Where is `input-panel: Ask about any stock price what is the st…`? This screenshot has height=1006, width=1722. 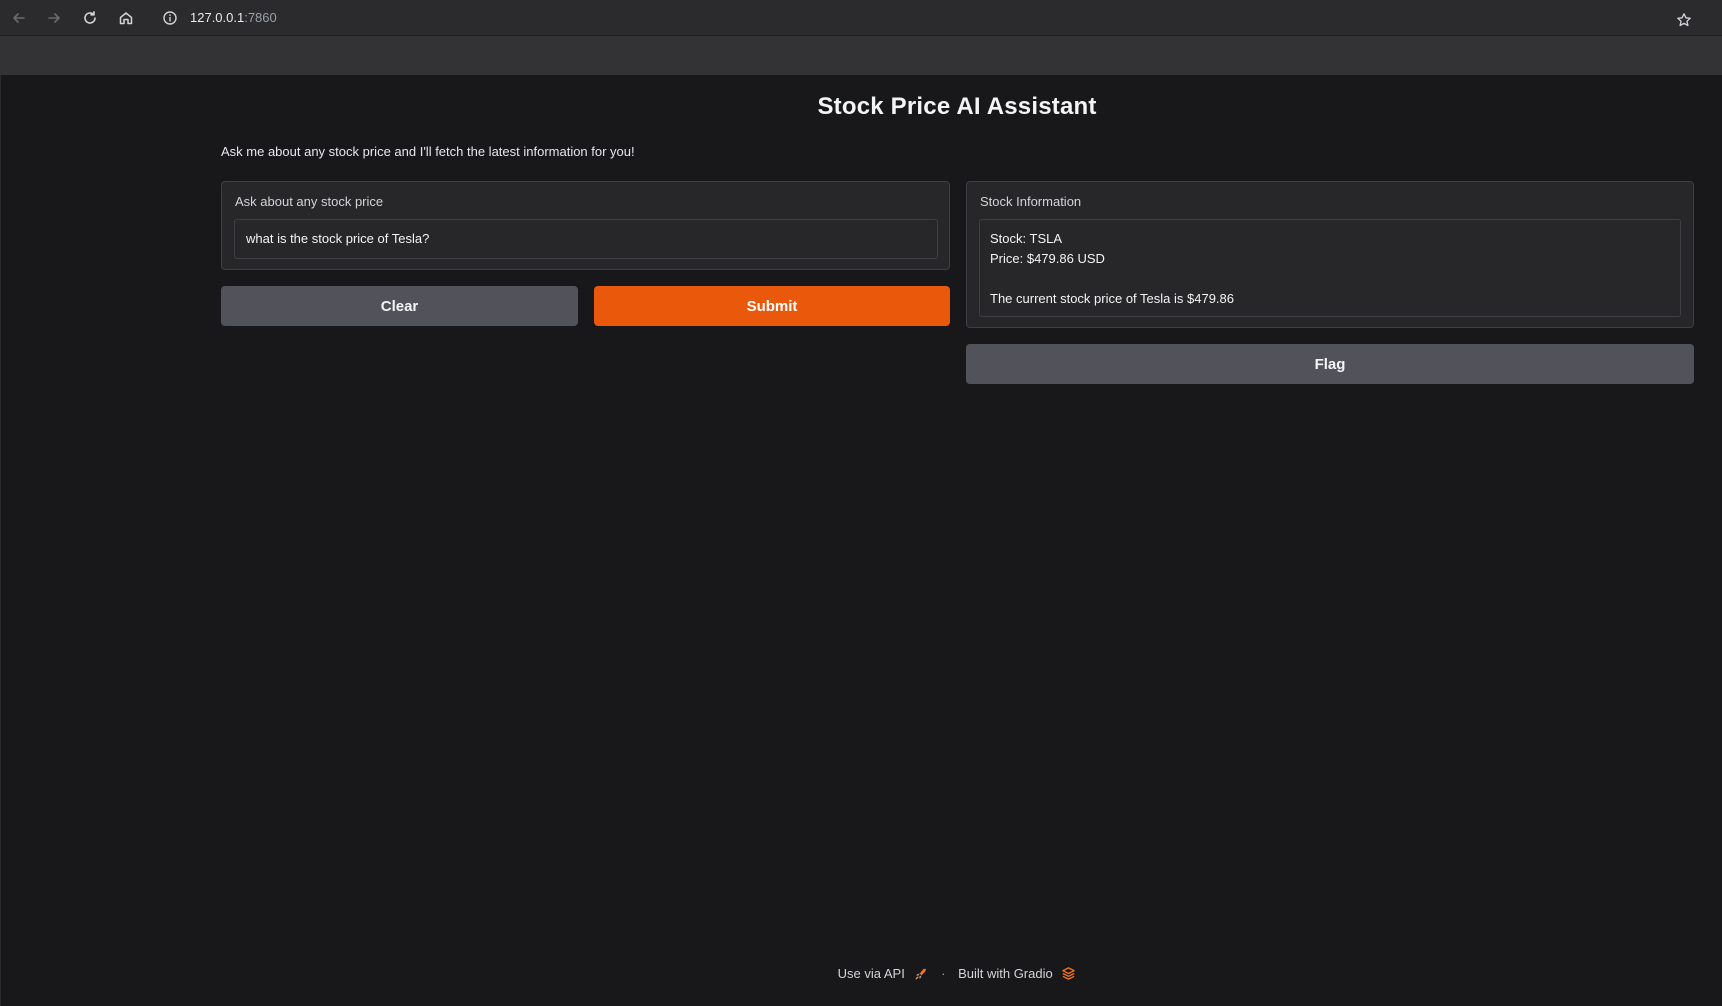
input-panel: Ask about any stock price what is the st… is located at coordinates (585, 225).